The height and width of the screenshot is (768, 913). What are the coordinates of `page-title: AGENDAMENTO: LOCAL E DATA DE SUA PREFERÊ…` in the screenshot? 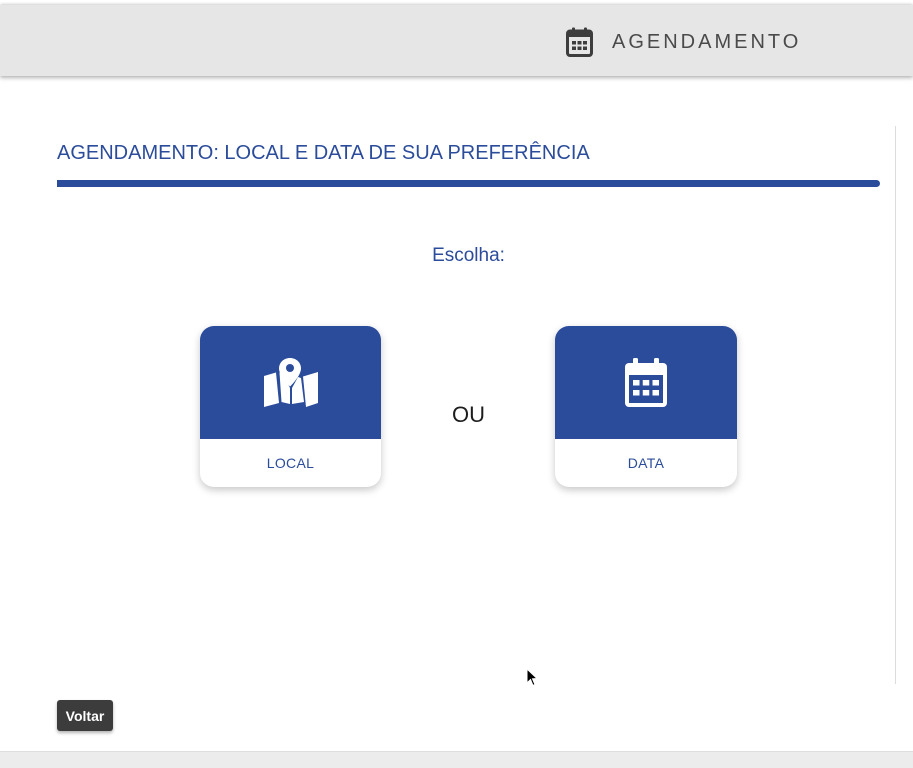 It's located at (323, 153).